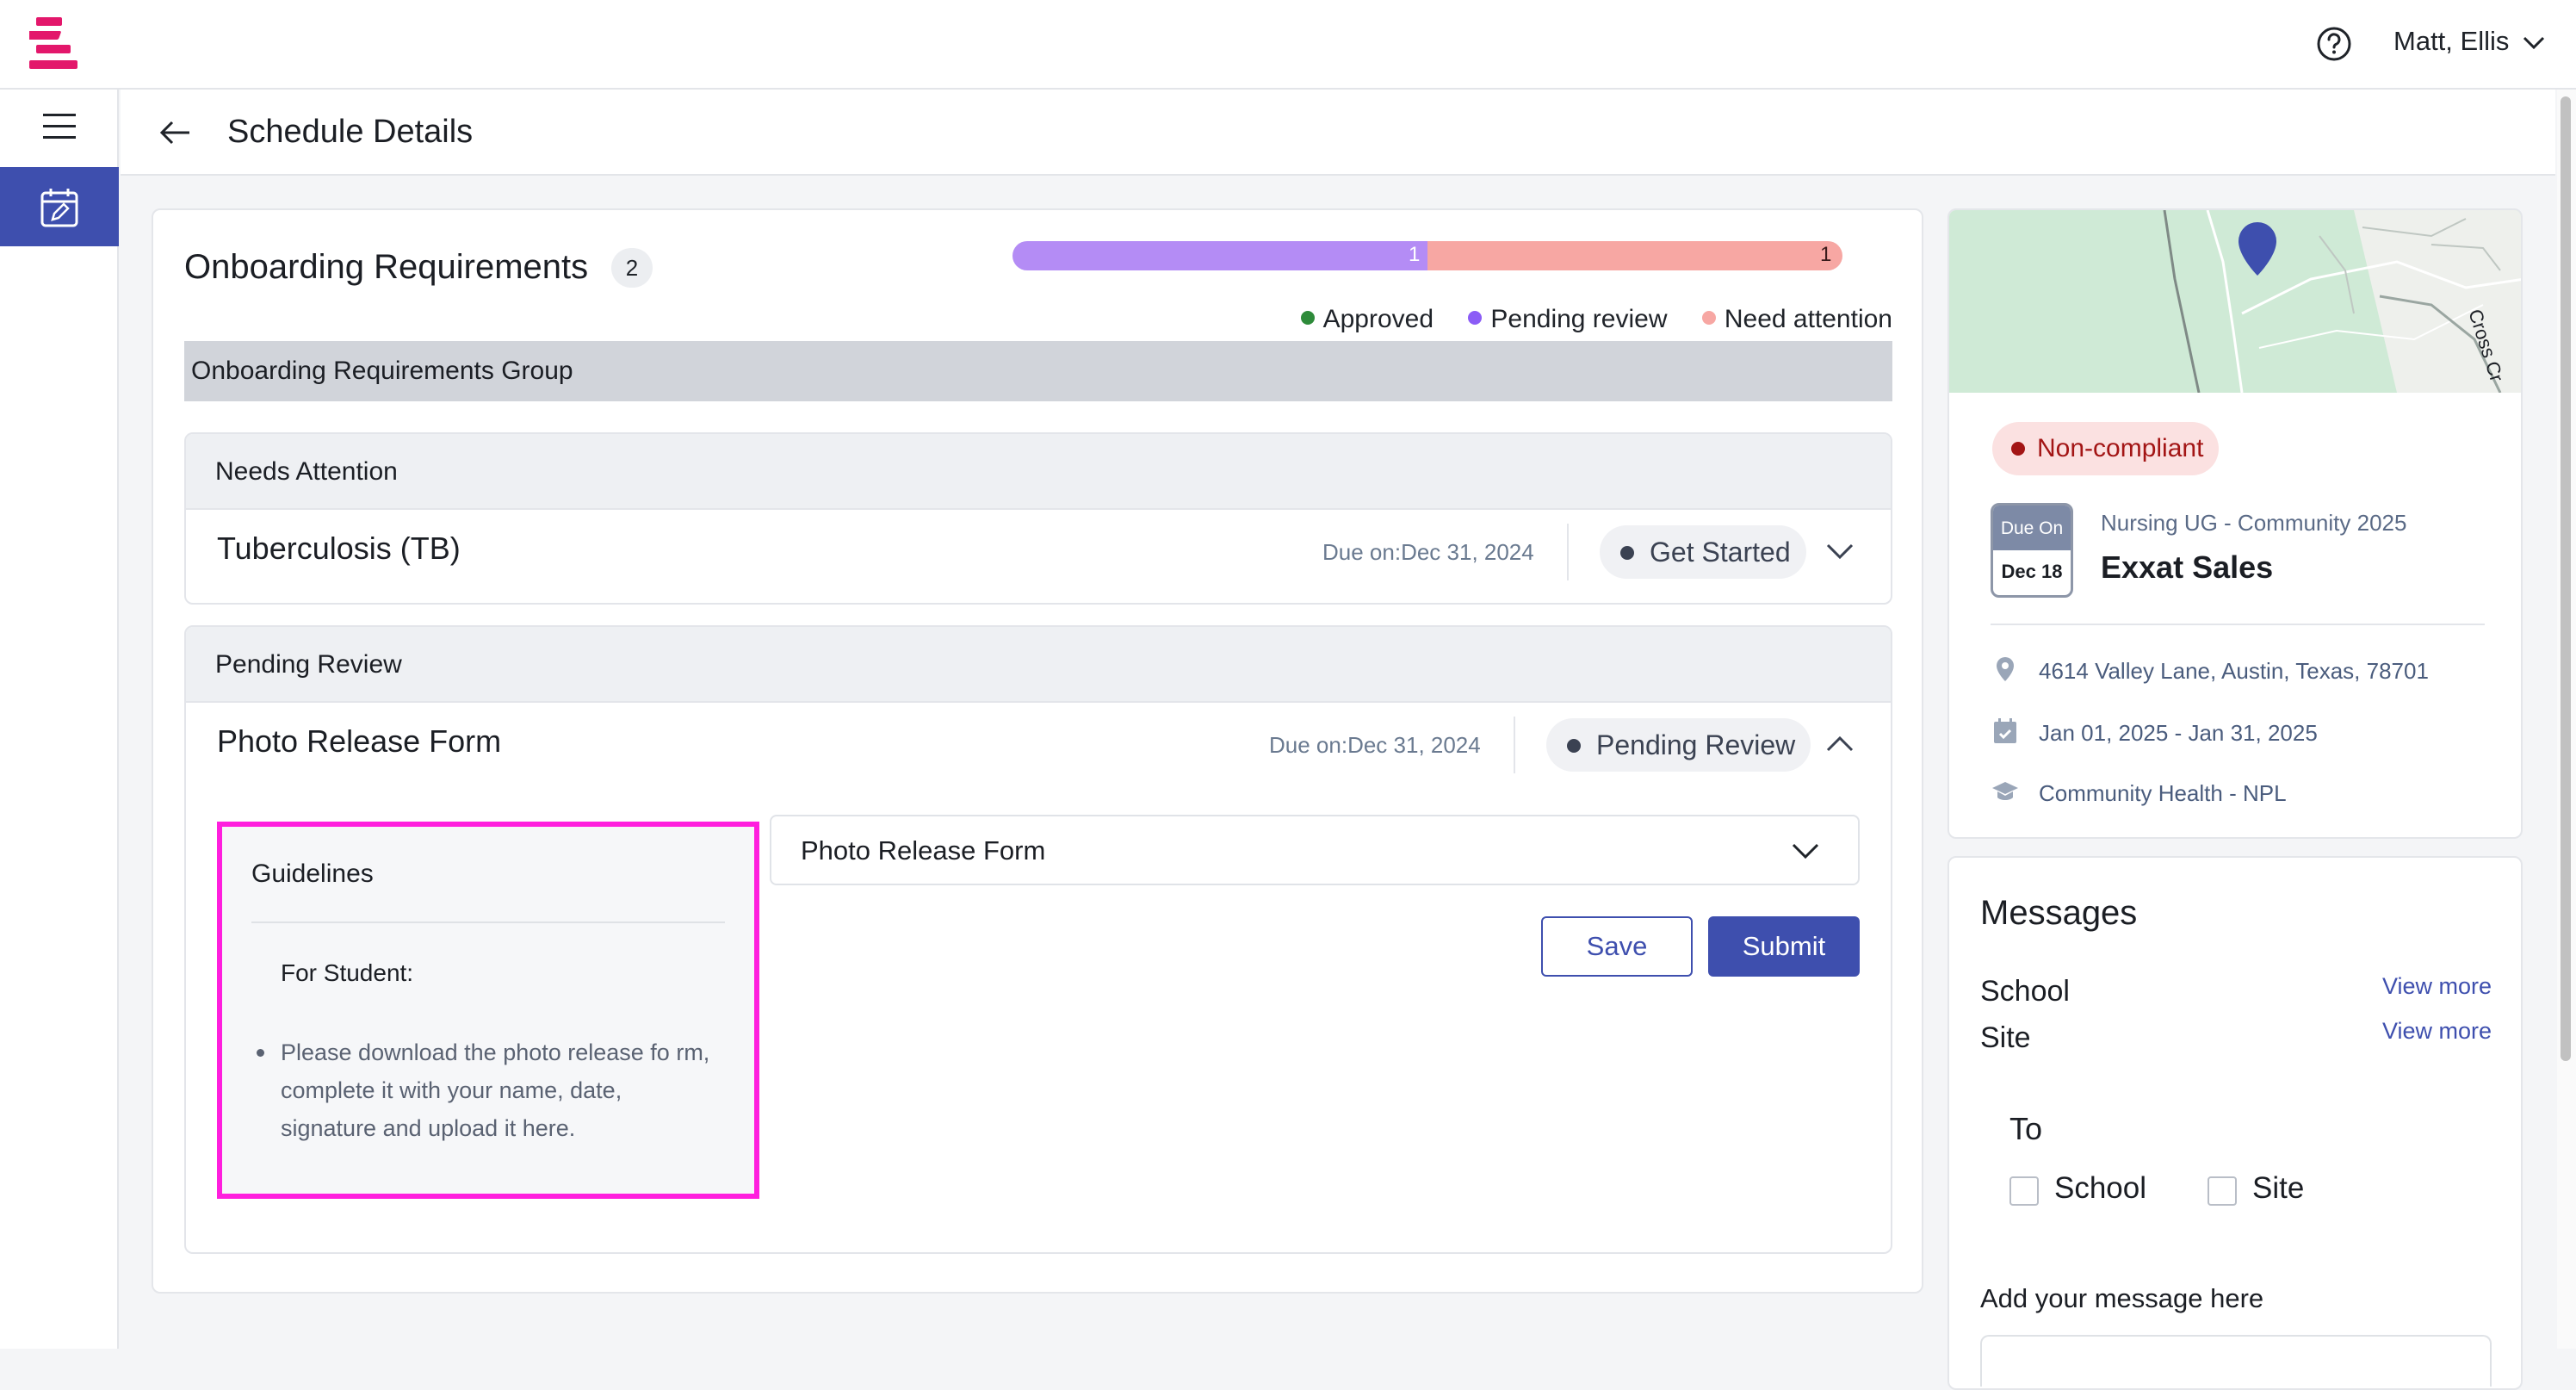  What do you see at coordinates (2236, 301) in the screenshot?
I see `location-map` at bounding box center [2236, 301].